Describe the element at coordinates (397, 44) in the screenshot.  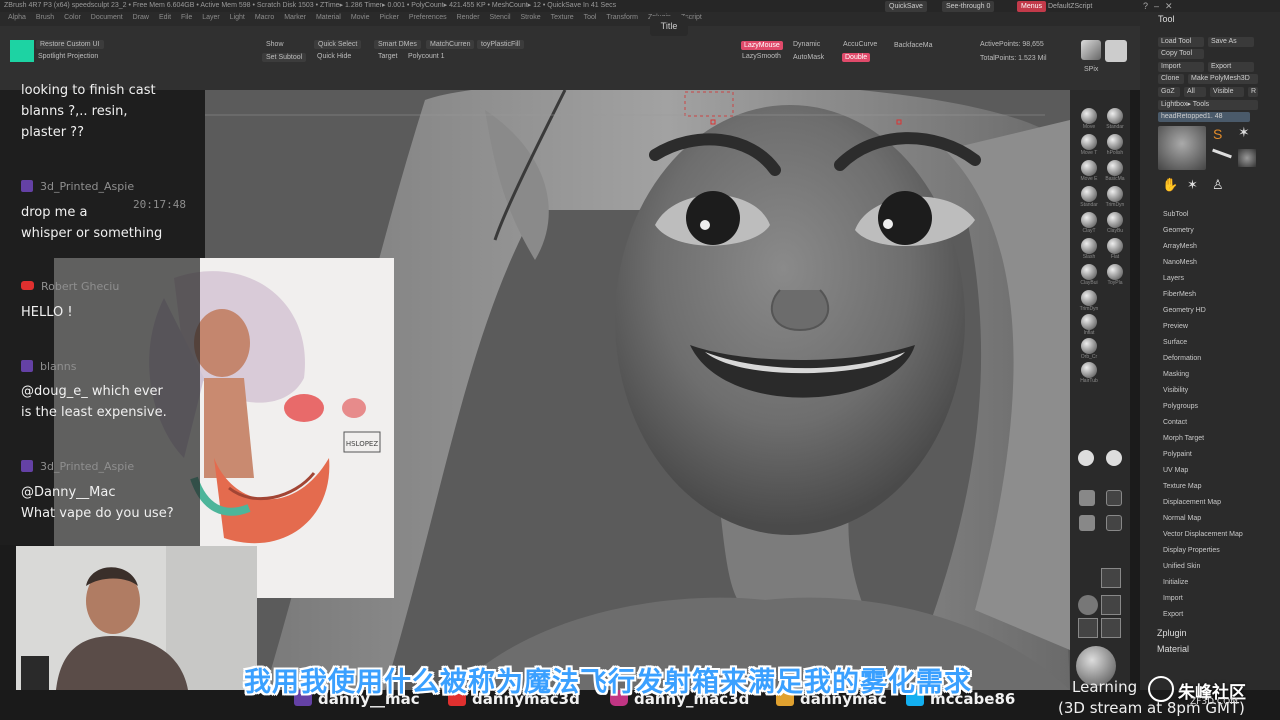
I see `smart-dmesh-button: Smart DMes` at that location.